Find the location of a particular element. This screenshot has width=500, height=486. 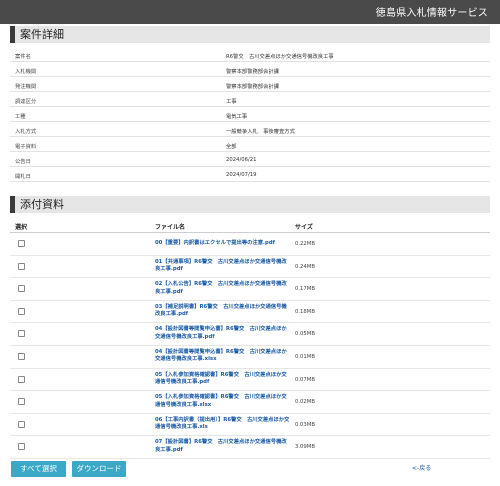

file-link: 05【入札参加資格確認書】R6警交 古川交差点ほか交通信号機改良工事.pdf is located at coordinates (223, 379).